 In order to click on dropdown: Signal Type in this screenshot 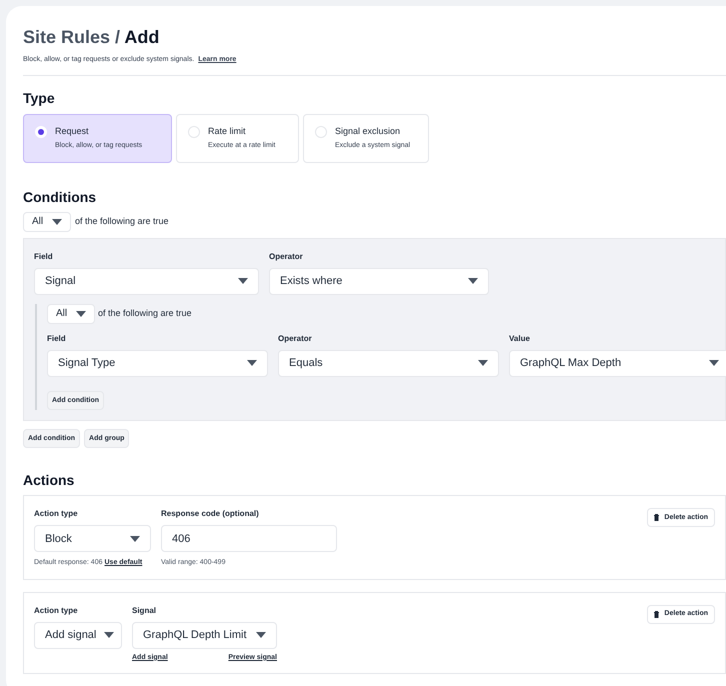, I will do `click(157, 363)`.